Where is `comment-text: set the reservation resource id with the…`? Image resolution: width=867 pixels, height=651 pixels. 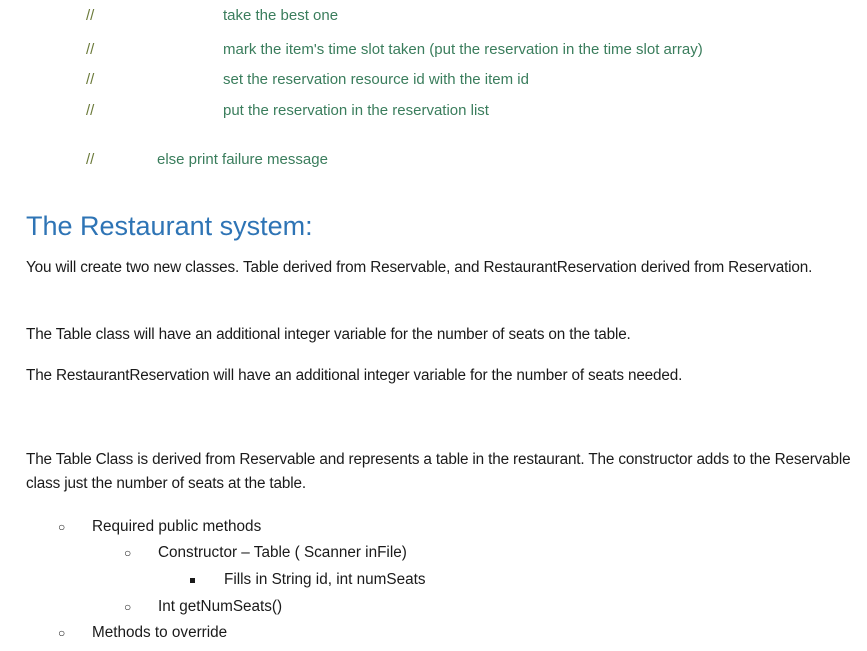
comment-text: set the reservation resource id with the… is located at coordinates (376, 79).